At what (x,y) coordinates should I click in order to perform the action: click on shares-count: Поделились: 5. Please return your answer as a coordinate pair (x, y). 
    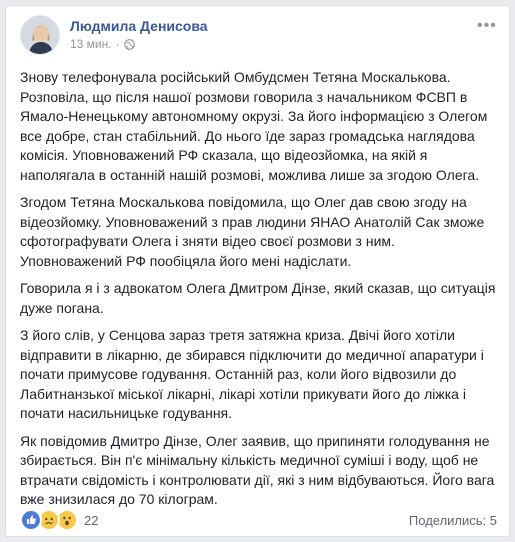
    Looking at the image, I should click on (453, 520).